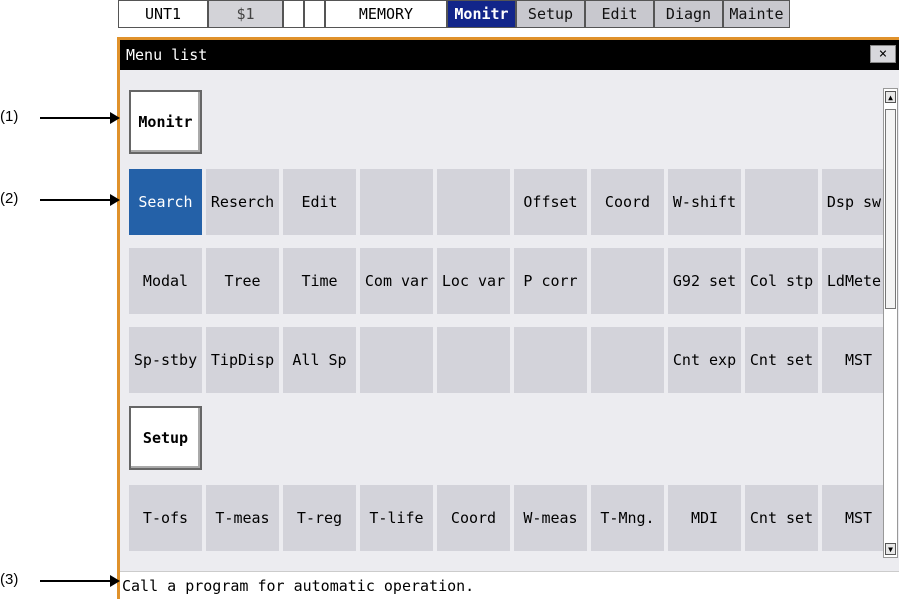 Image resolution: width=899 pixels, height=601 pixels. What do you see at coordinates (481, 14) in the screenshot?
I see `tab-monitr: Monitr` at bounding box center [481, 14].